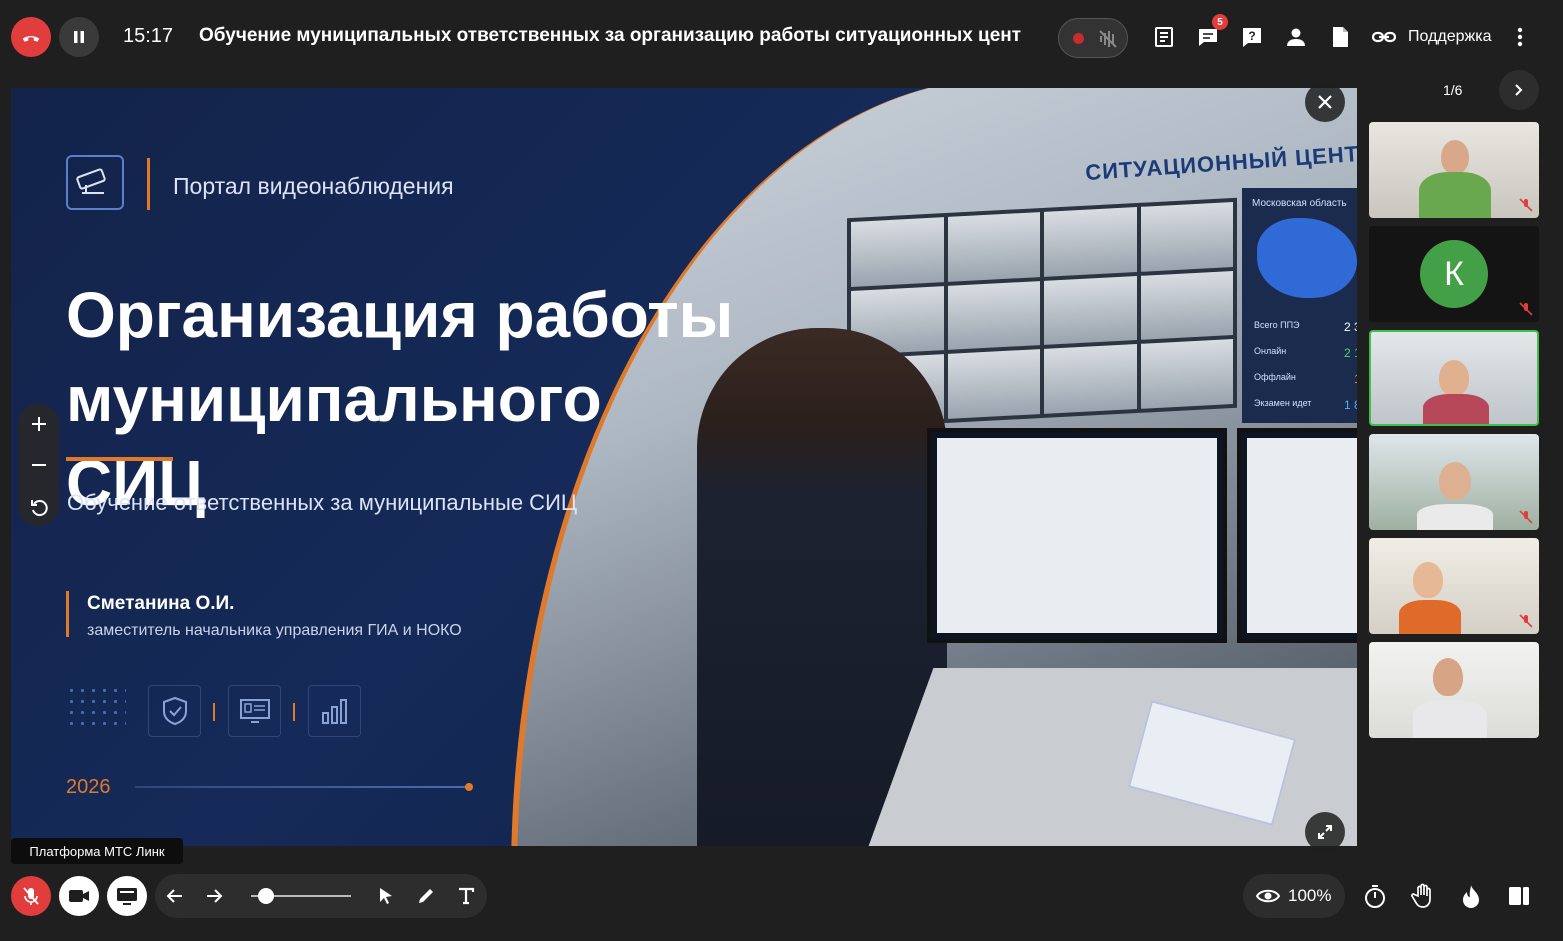  Describe the element at coordinates (254, 711) in the screenshot. I see `monitor-icon` at that location.